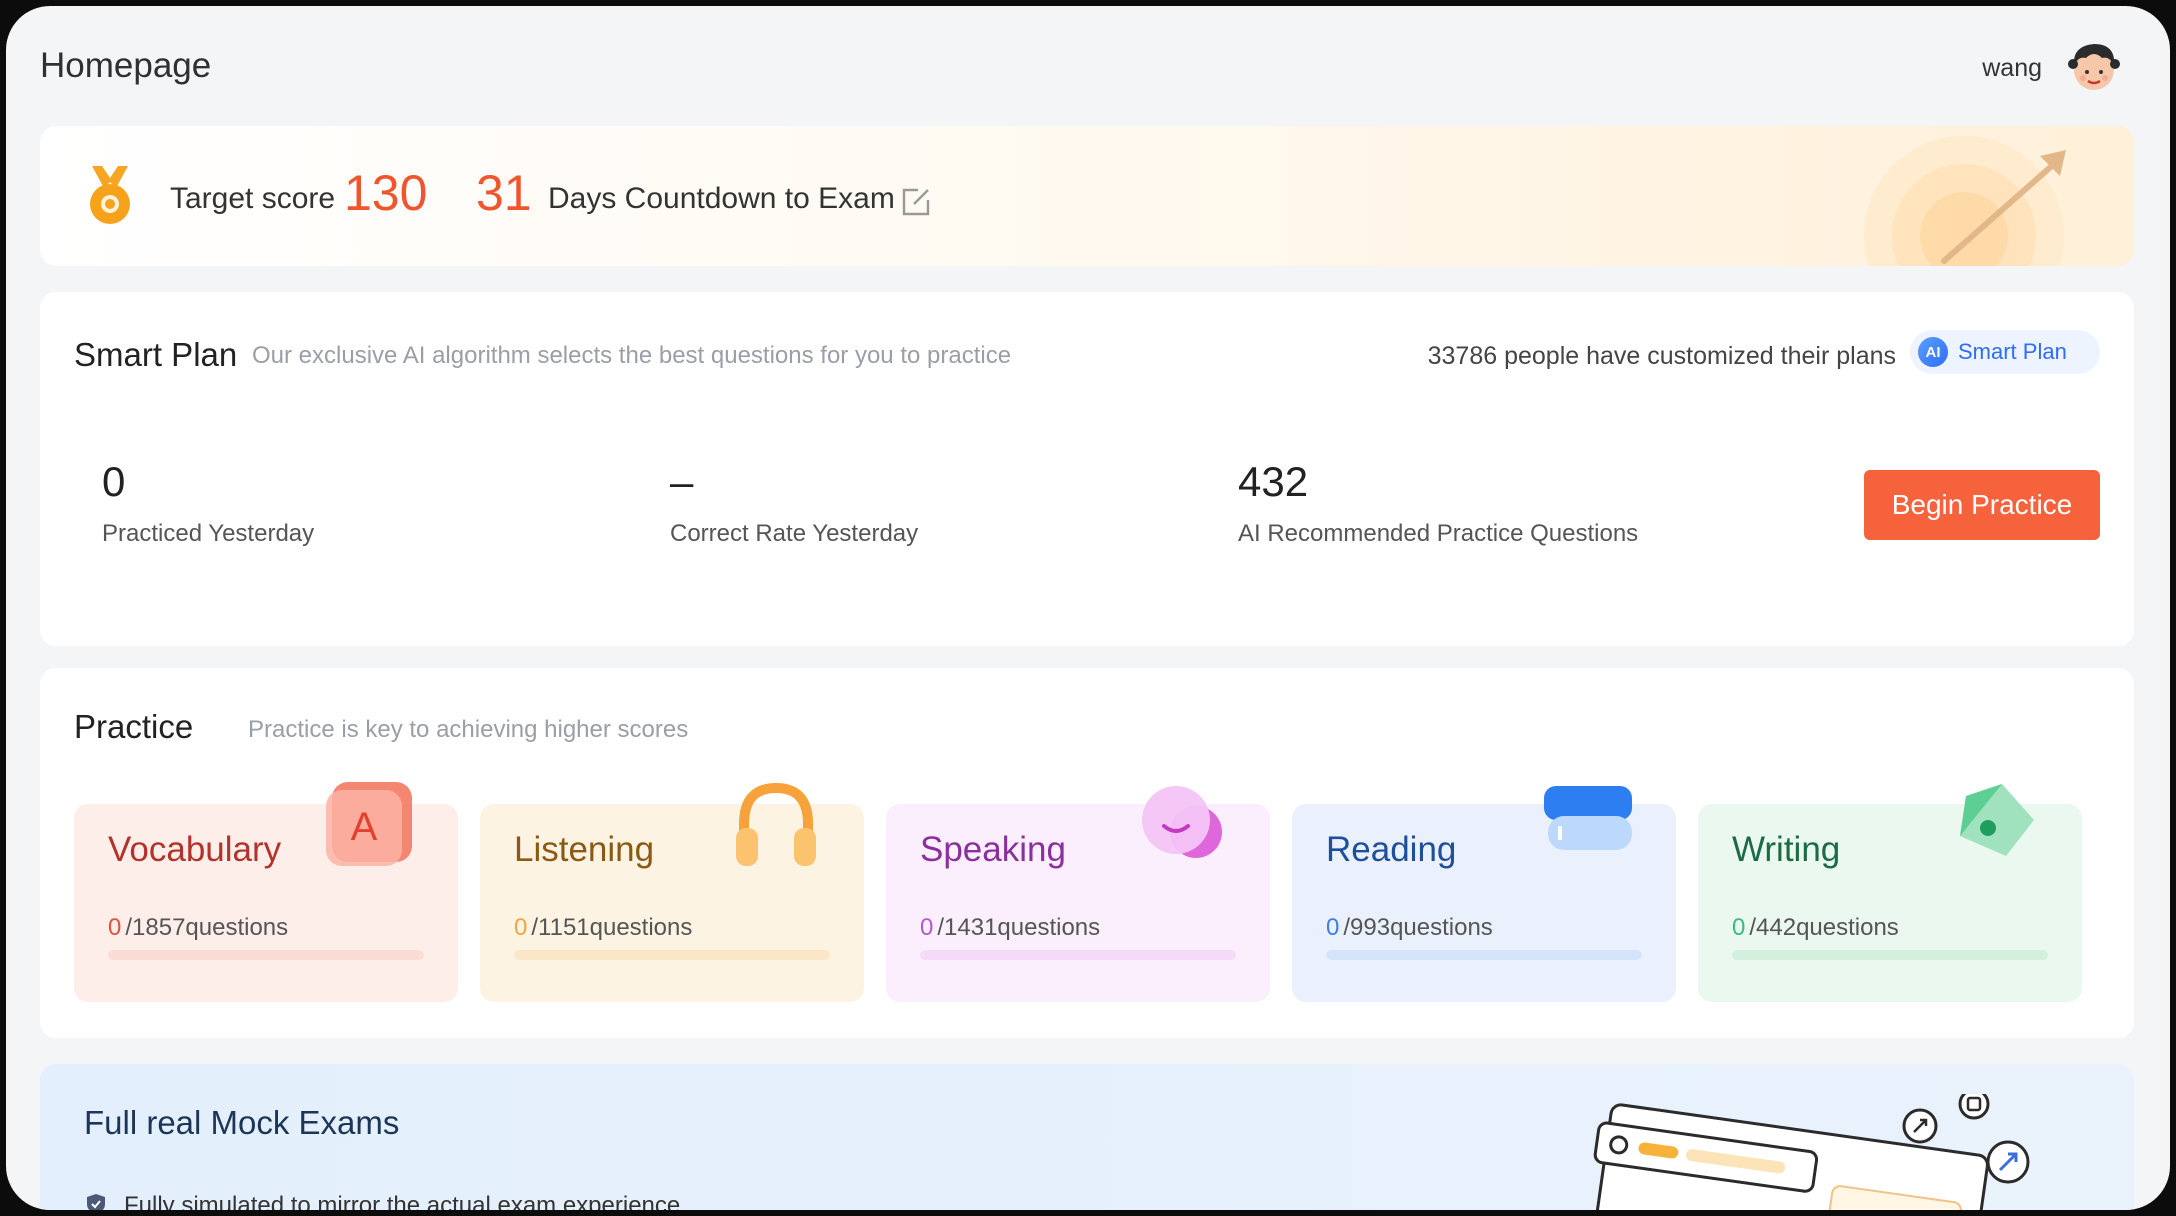 The height and width of the screenshot is (1216, 2176). What do you see at coordinates (156, 354) in the screenshot?
I see `smart-plan-title: Smart Plan` at bounding box center [156, 354].